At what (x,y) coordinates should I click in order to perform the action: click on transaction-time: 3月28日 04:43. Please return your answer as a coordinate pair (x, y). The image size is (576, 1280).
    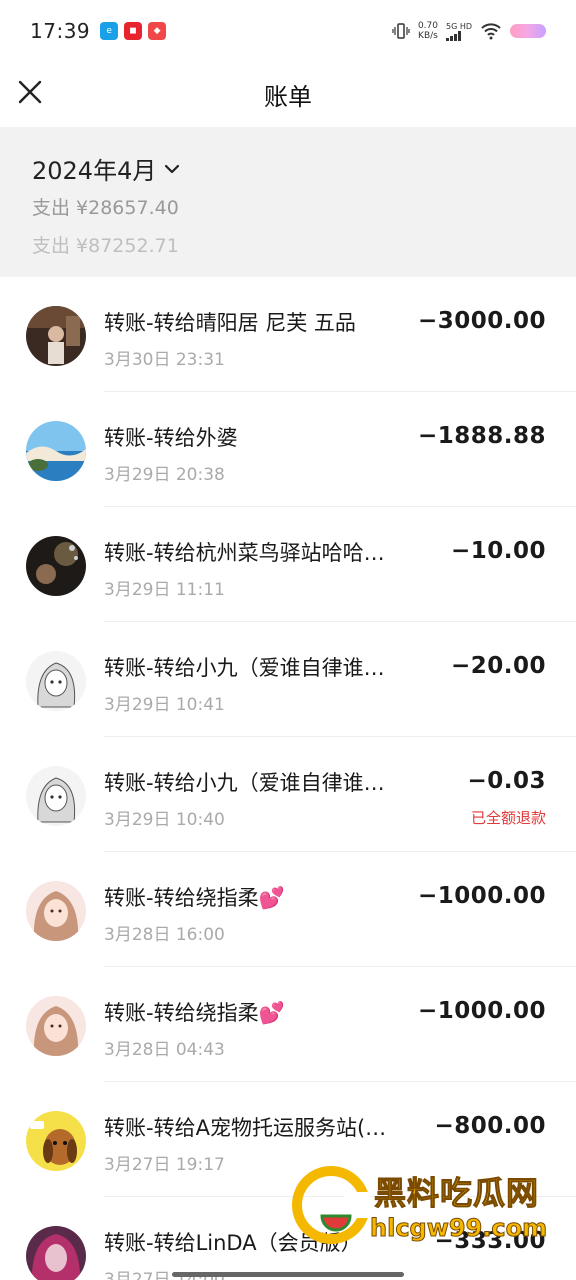
    Looking at the image, I should click on (164, 1050).